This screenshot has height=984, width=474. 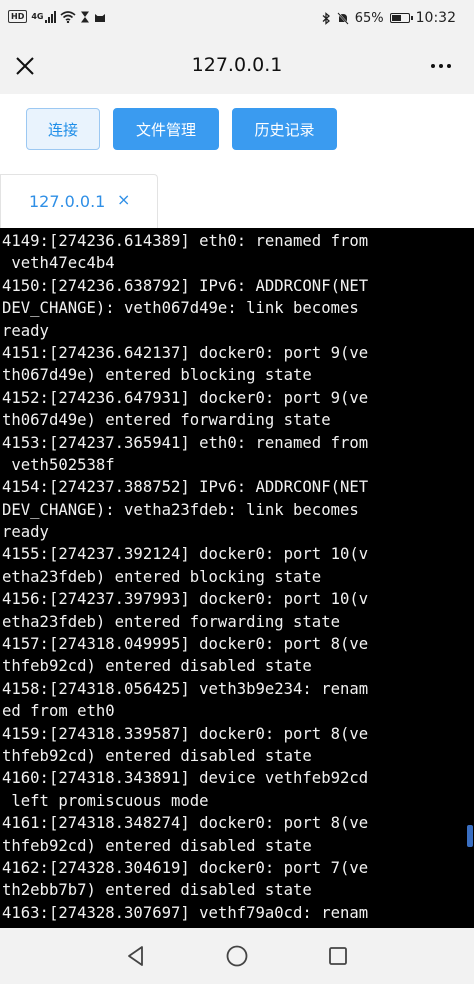 I want to click on signal-icon, so click(x=51, y=16).